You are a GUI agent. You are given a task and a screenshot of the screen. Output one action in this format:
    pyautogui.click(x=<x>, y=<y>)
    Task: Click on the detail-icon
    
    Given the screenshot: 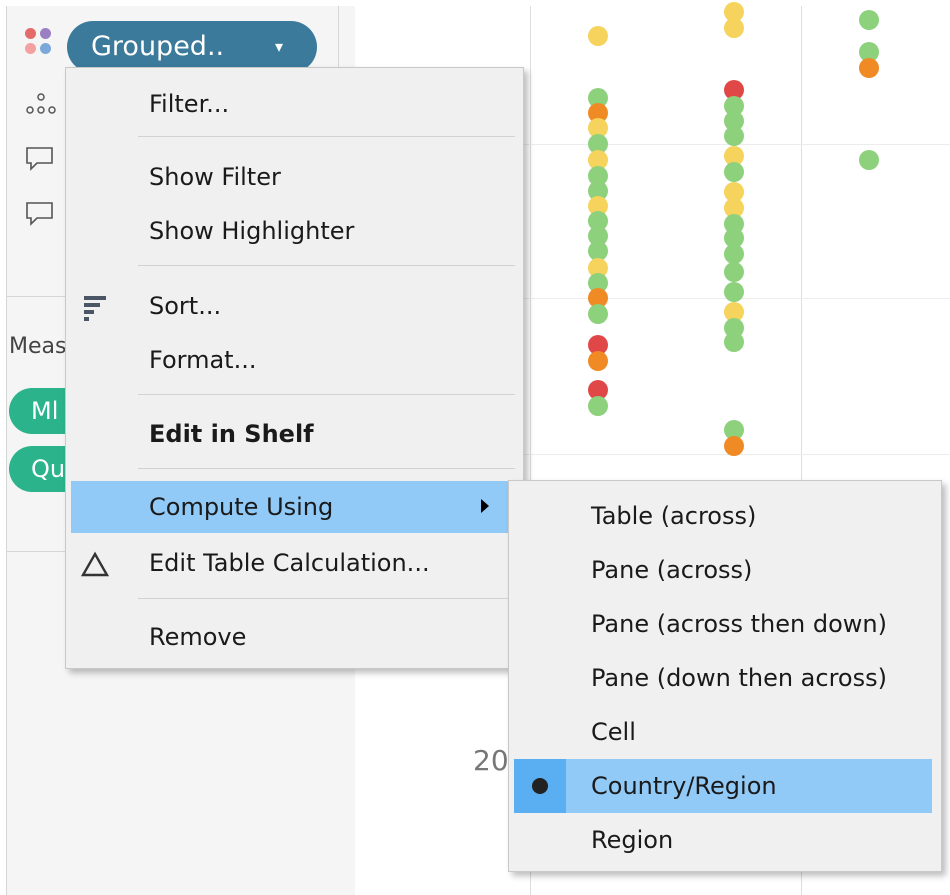 What is the action you would take?
    pyautogui.click(x=41, y=107)
    